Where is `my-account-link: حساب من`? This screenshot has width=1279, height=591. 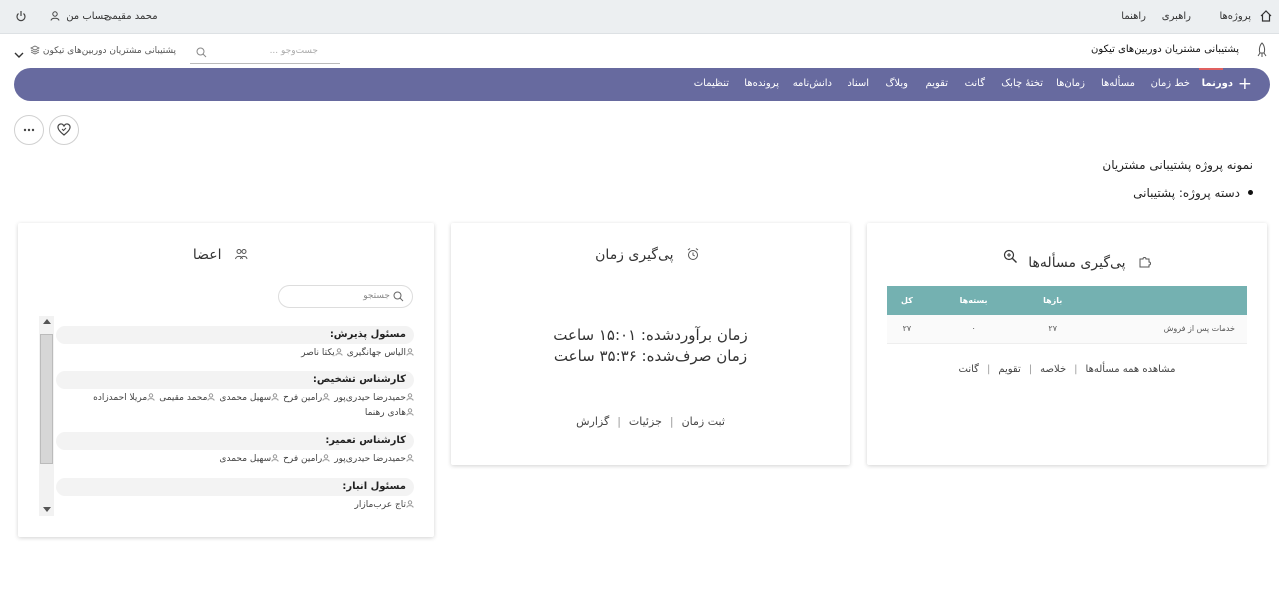
my-account-link: حساب من is located at coordinates (80, 16).